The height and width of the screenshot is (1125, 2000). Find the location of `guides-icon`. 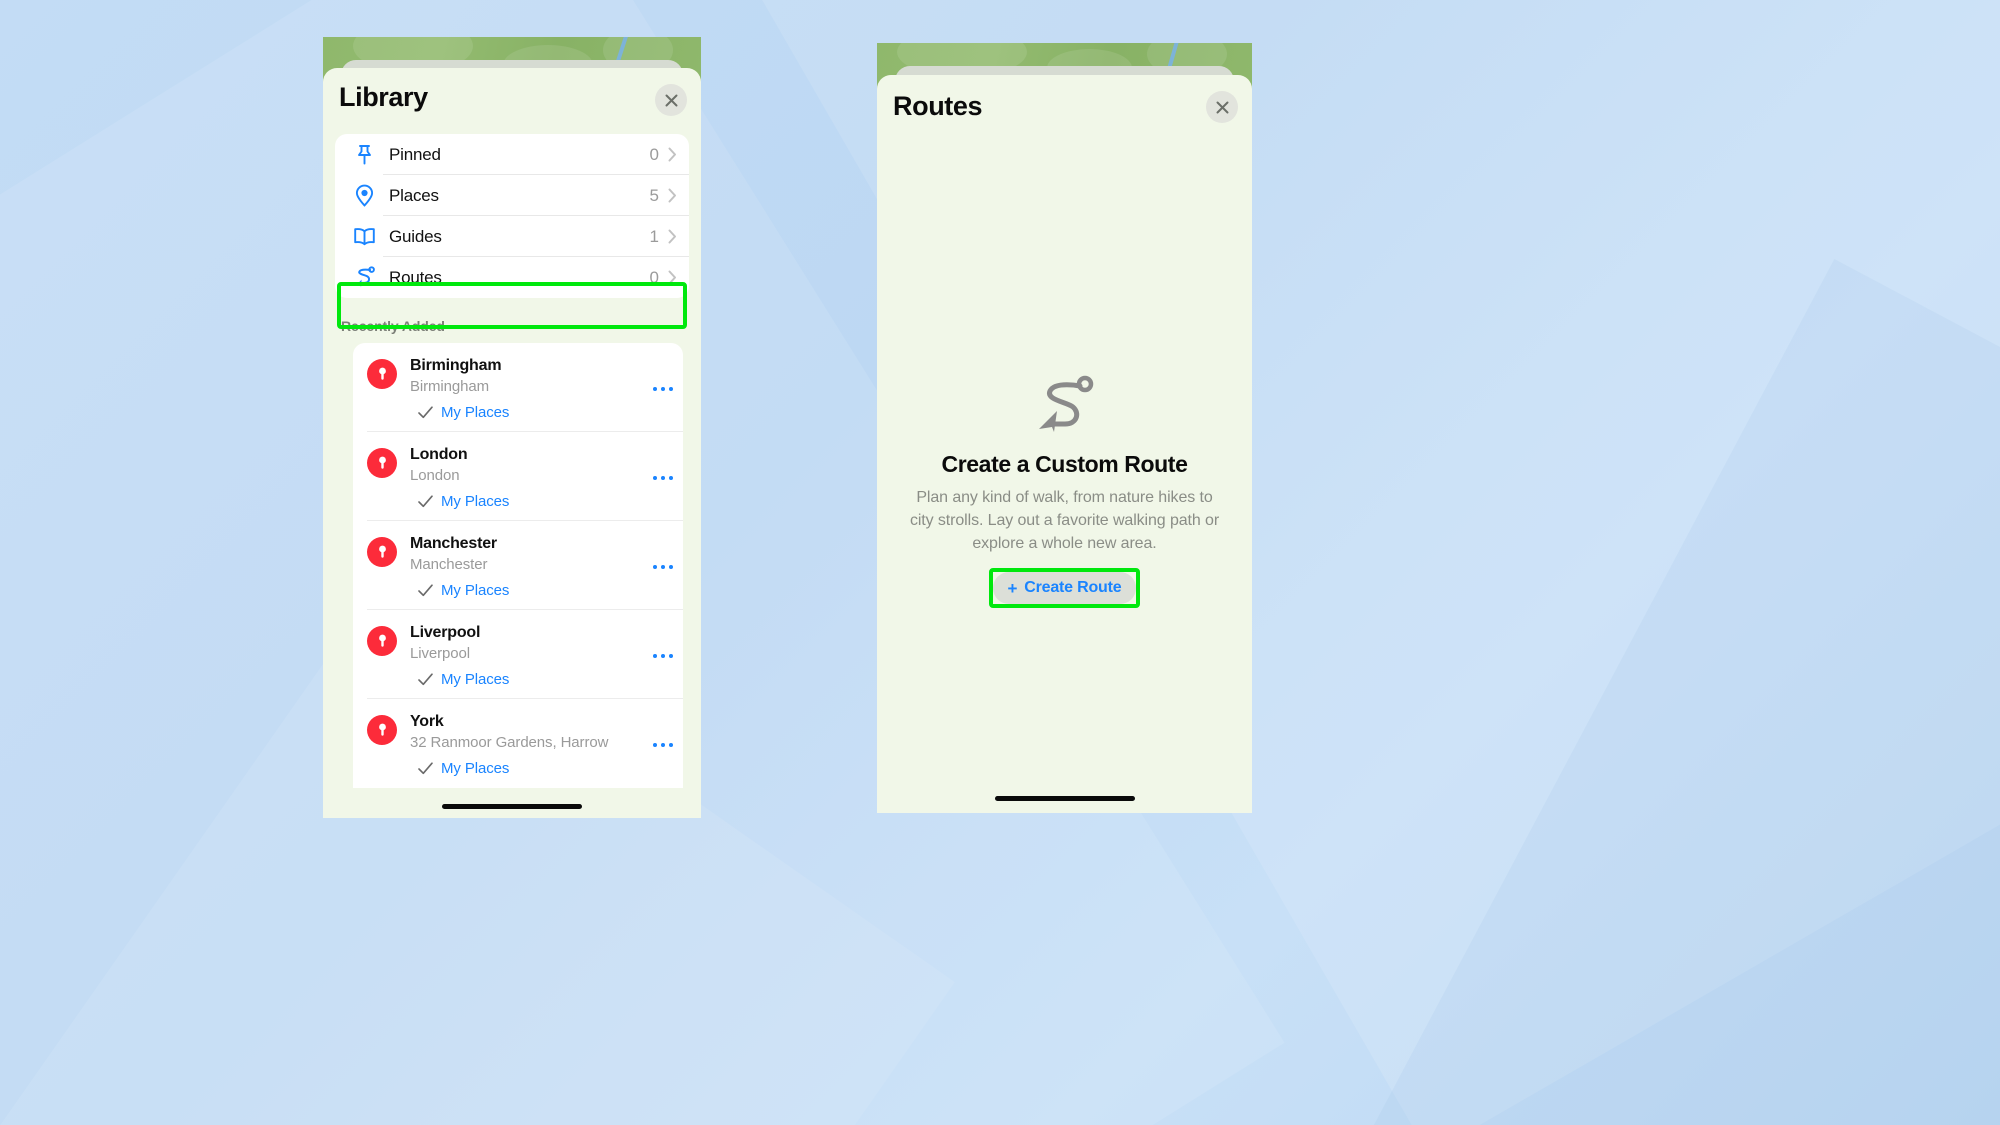

guides-icon is located at coordinates (364, 236).